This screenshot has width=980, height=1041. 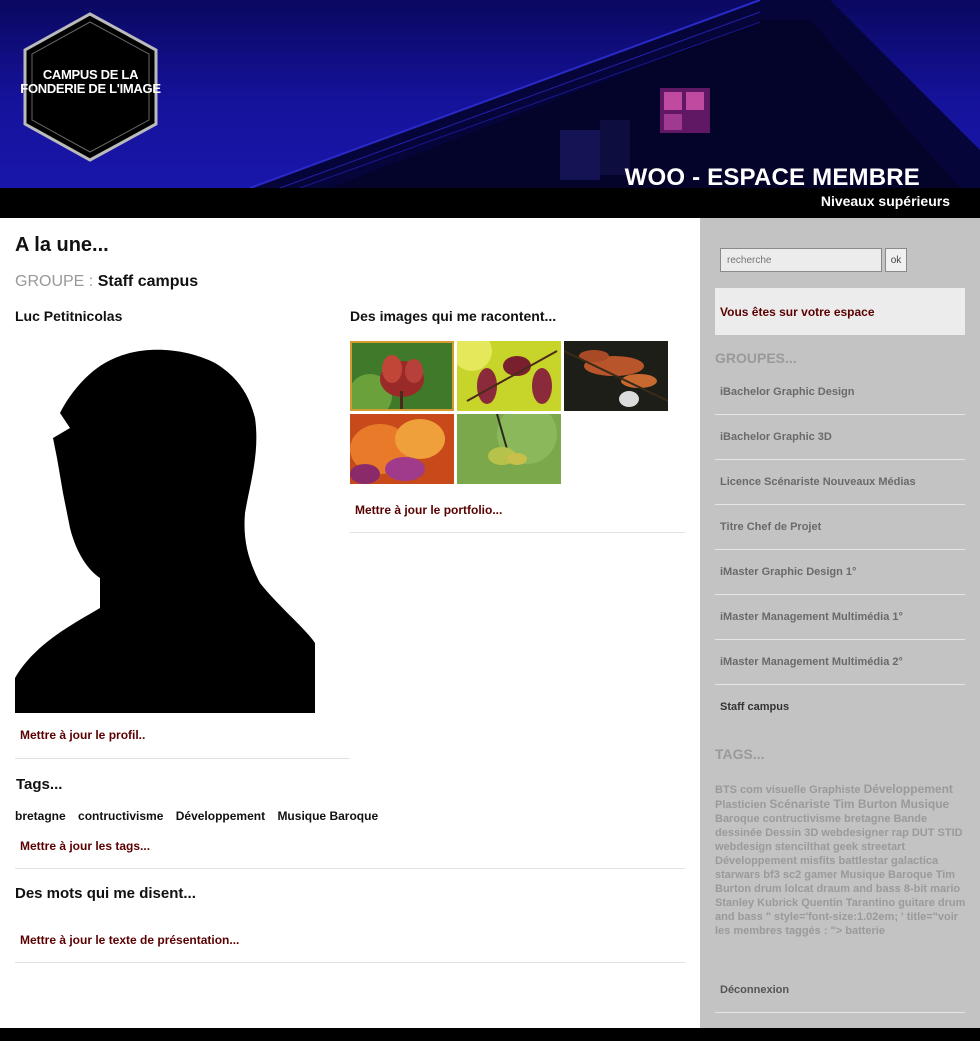 I want to click on group-item: Staff campus, so click(x=840, y=707).